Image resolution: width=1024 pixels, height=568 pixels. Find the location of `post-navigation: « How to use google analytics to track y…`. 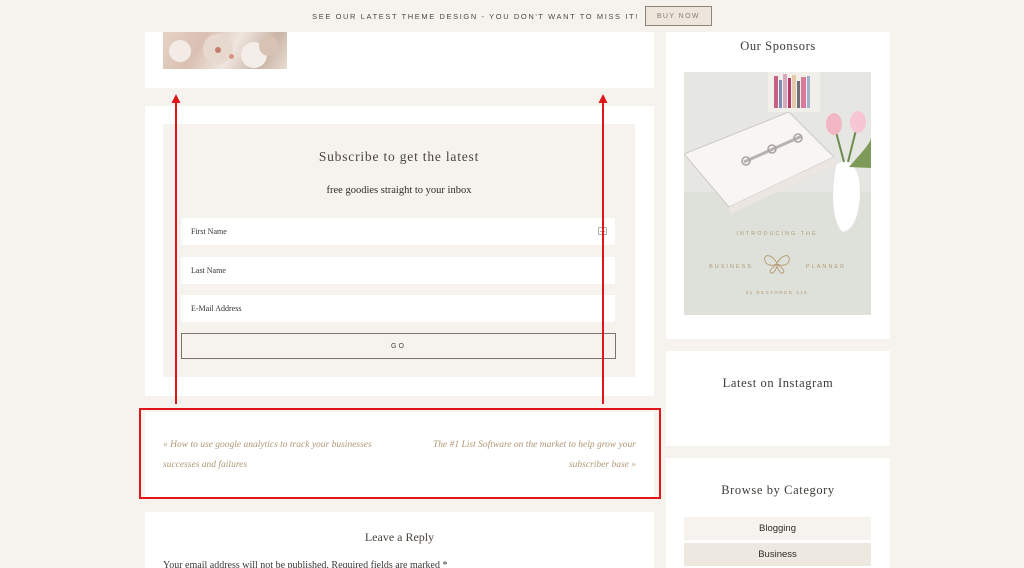

post-navigation: « How to use google analytics to track y… is located at coordinates (399, 455).